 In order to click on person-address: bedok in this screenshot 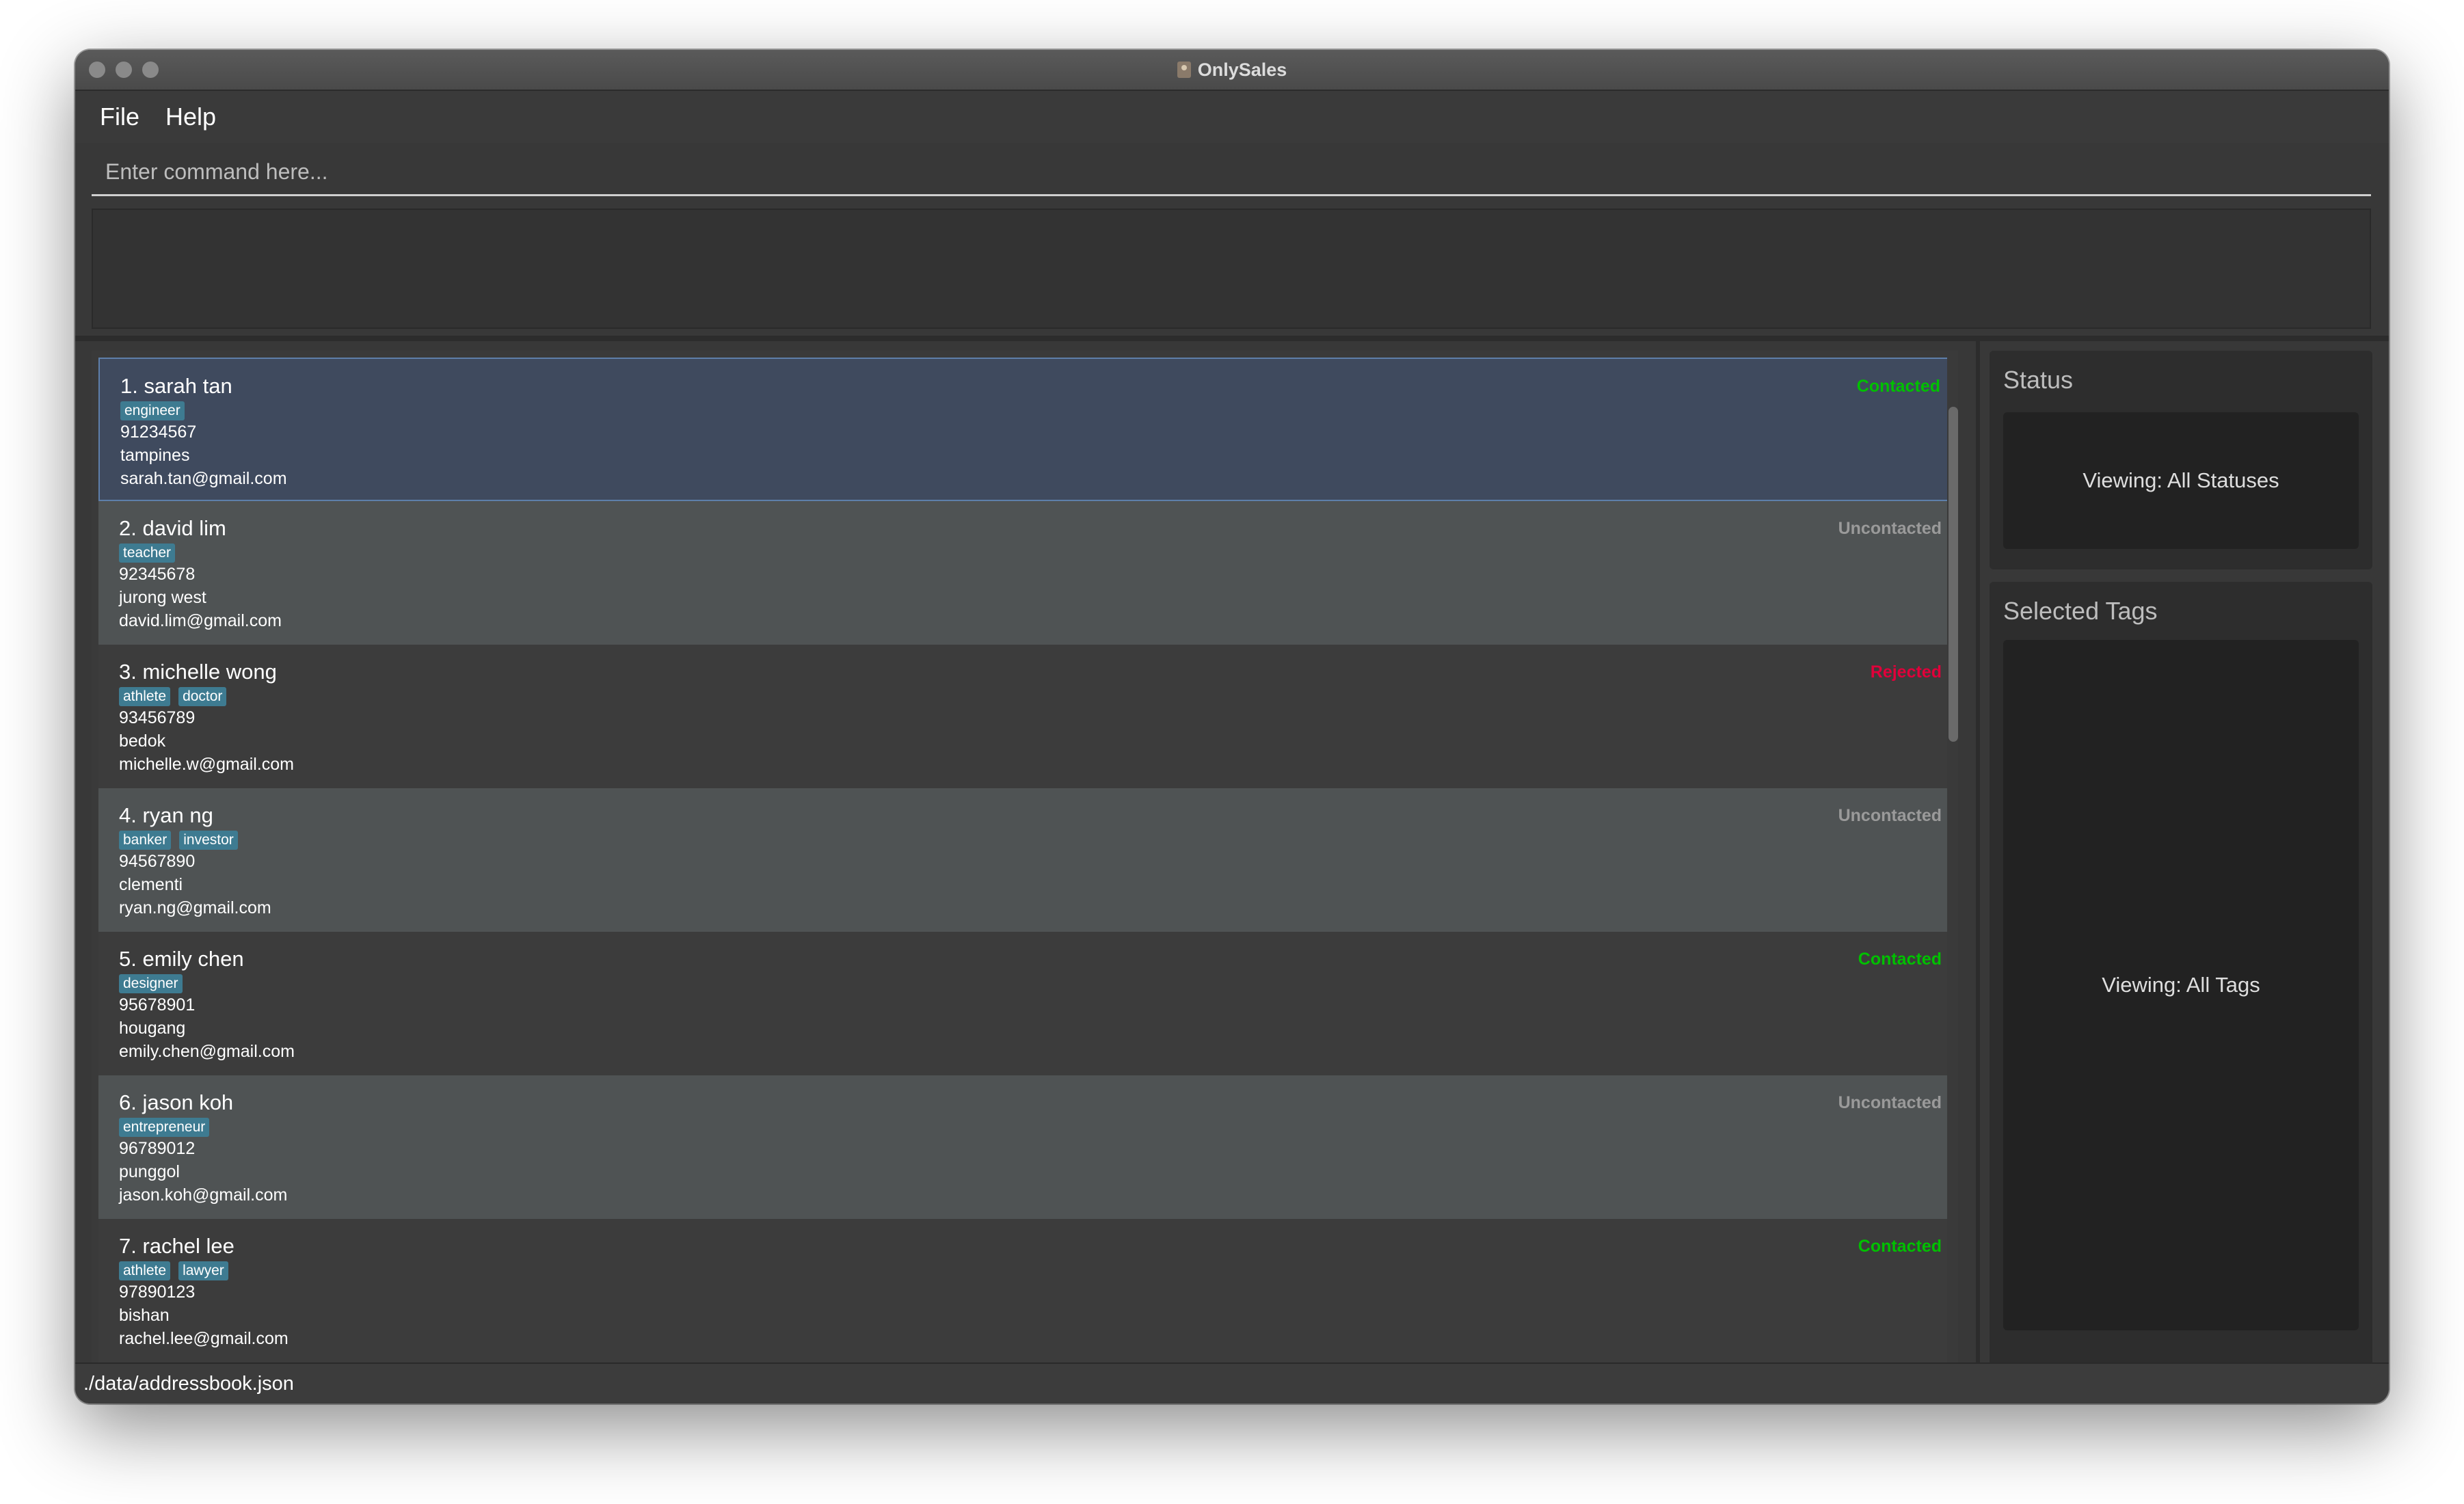, I will do `click(142, 741)`.